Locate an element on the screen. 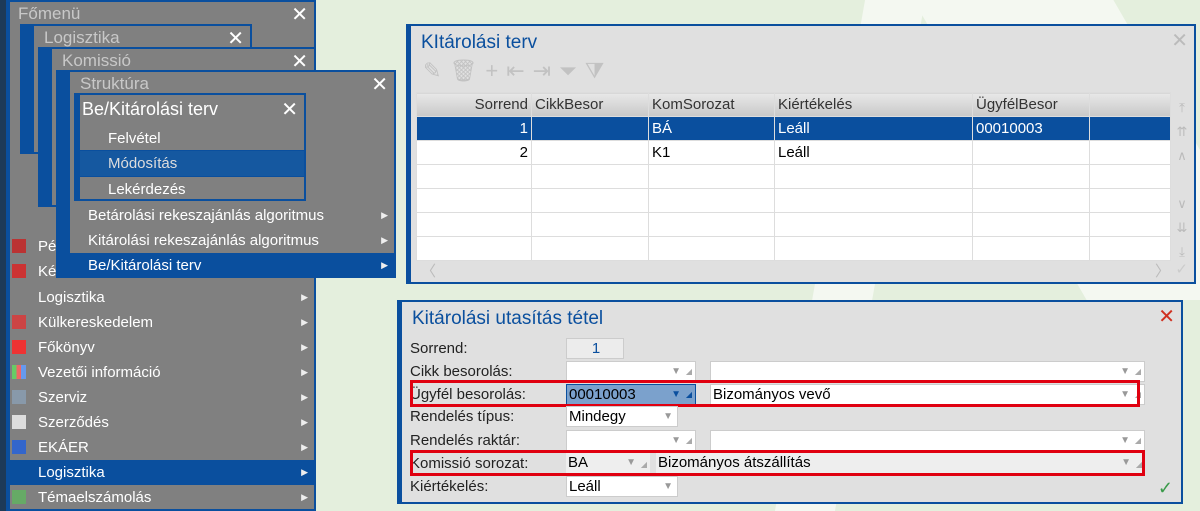 Image resolution: width=1200 pixels, height=511 pixels. menu-item-label: Be/Kitárolási terv is located at coordinates (145, 265).